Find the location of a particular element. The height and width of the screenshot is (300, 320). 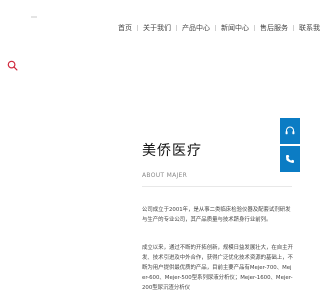

about-title: 美侨医疗 is located at coordinates (172, 151).